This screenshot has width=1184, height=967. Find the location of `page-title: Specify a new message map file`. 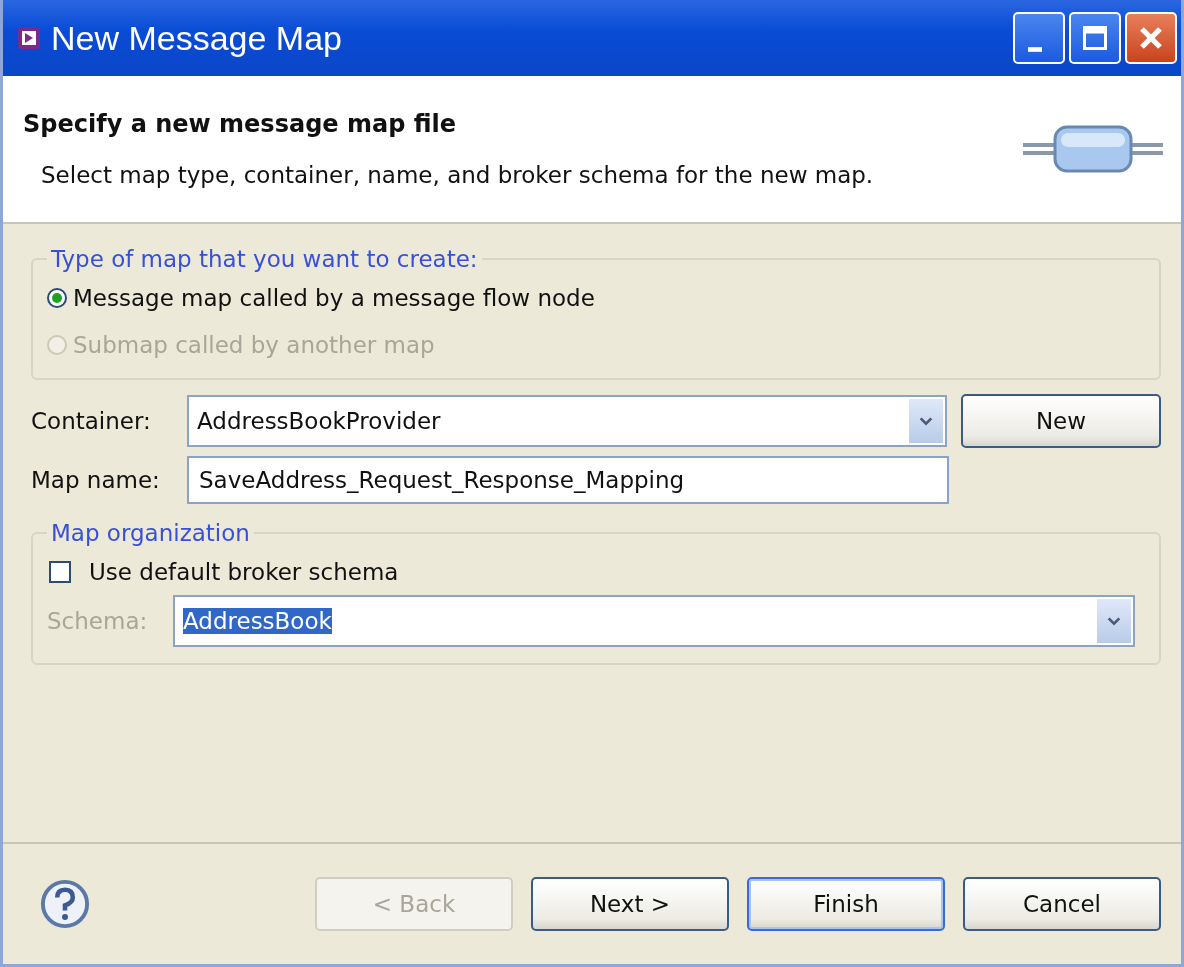

page-title: Specify a new message map file is located at coordinates (240, 124).